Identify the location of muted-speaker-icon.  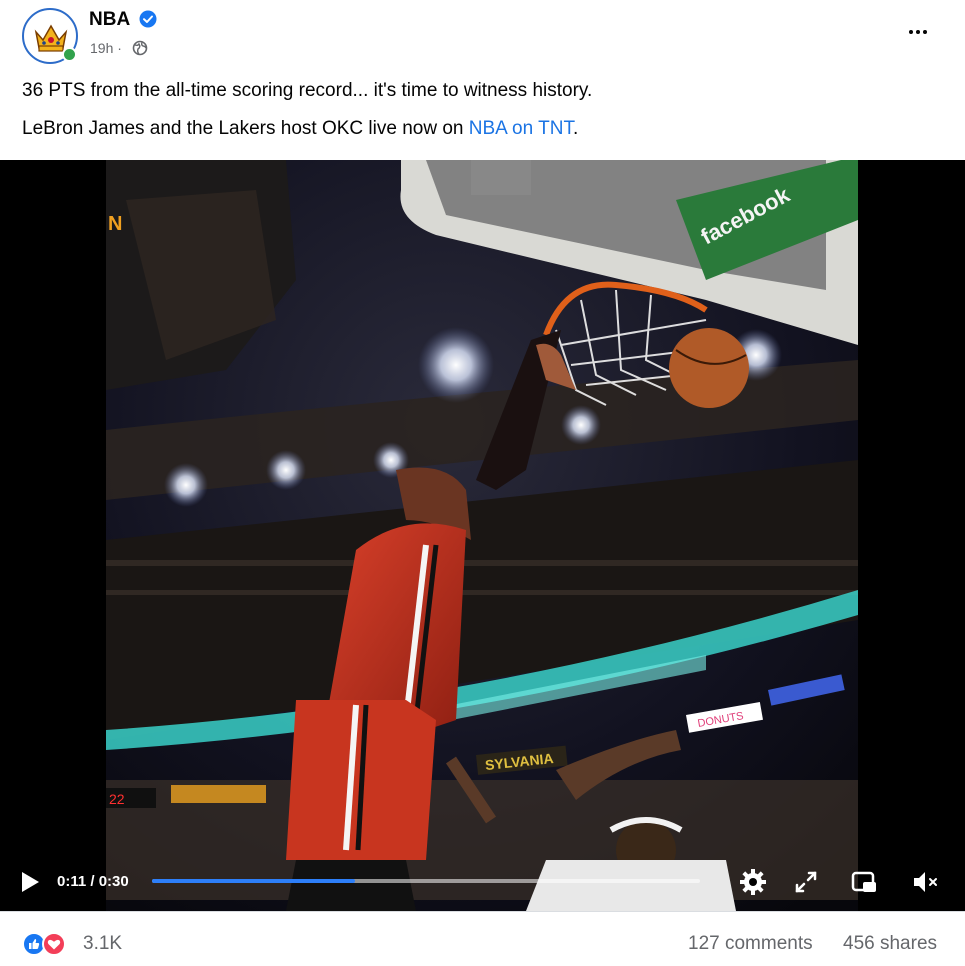
(925, 882).